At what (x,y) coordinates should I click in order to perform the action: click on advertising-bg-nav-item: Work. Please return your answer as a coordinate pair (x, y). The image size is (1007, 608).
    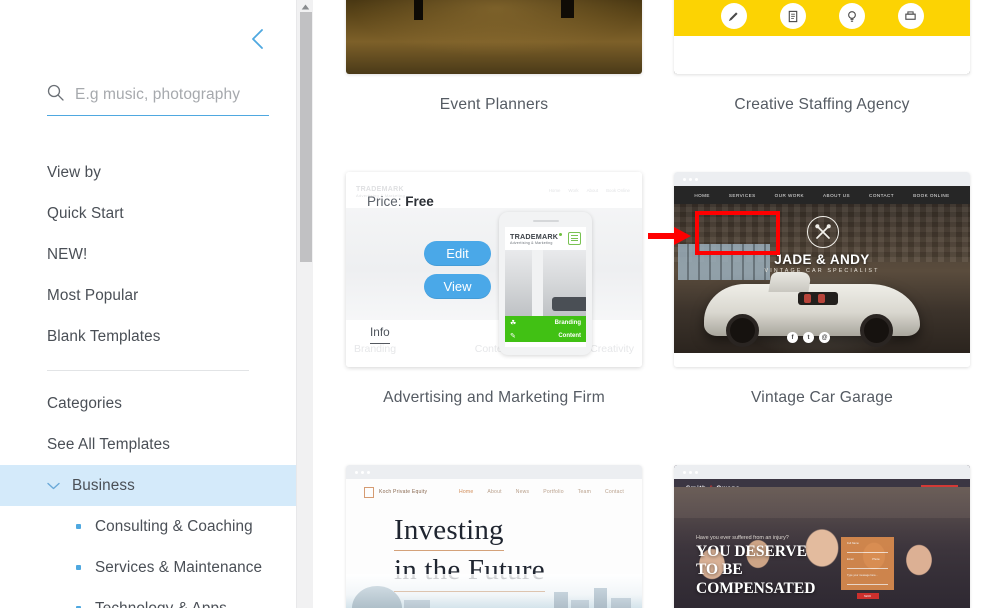
    Looking at the image, I should click on (573, 190).